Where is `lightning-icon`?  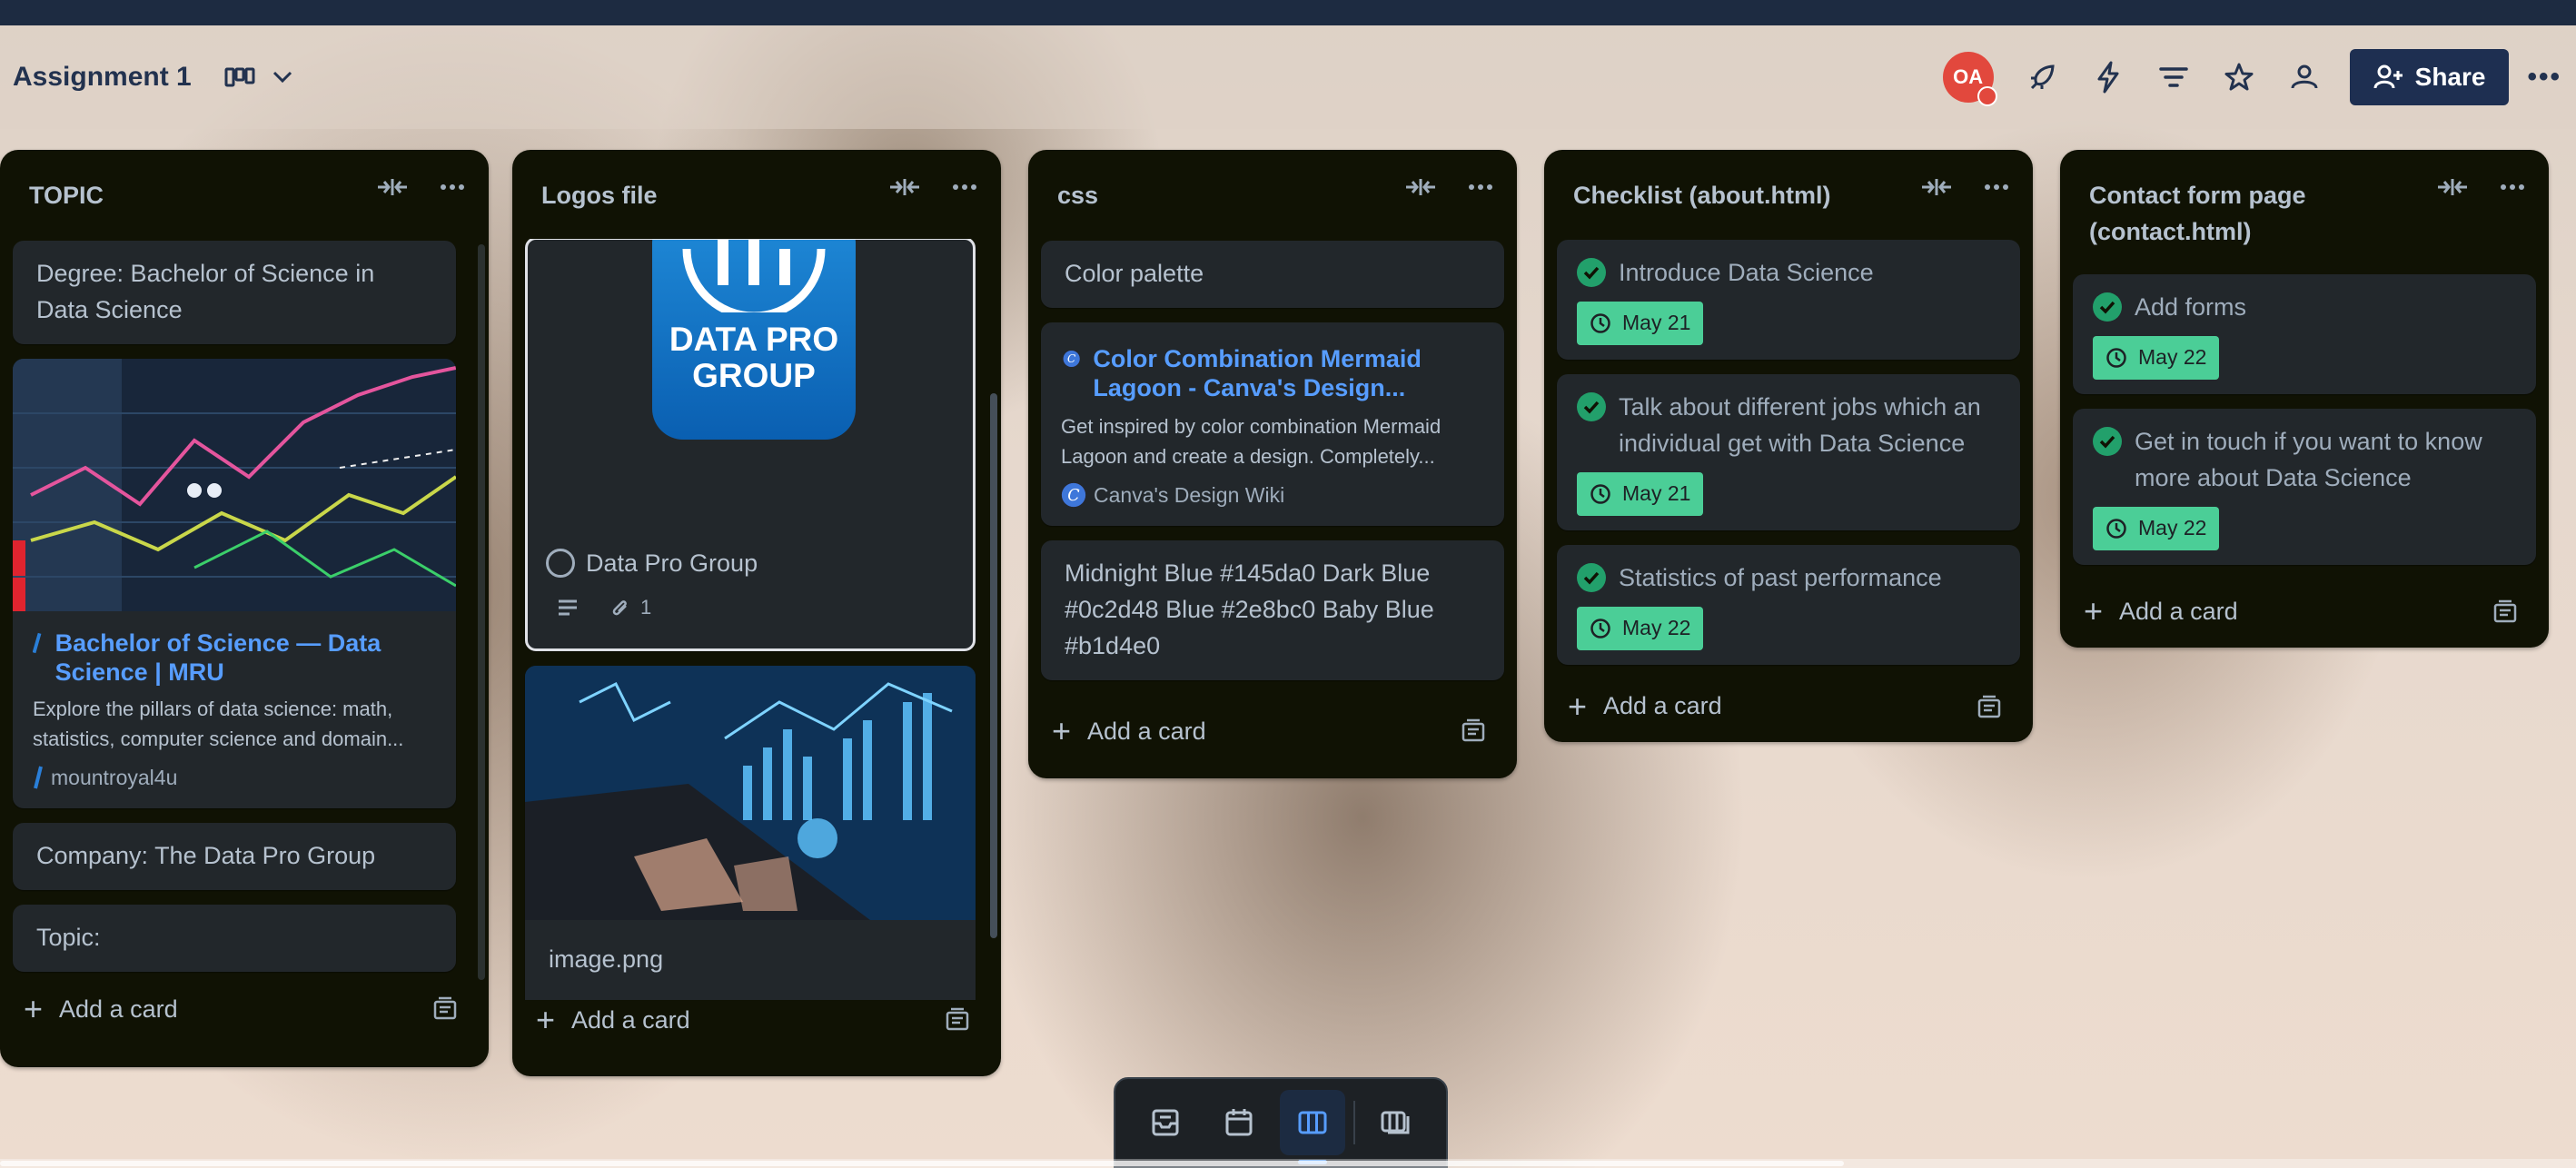 lightning-icon is located at coordinates (2108, 78).